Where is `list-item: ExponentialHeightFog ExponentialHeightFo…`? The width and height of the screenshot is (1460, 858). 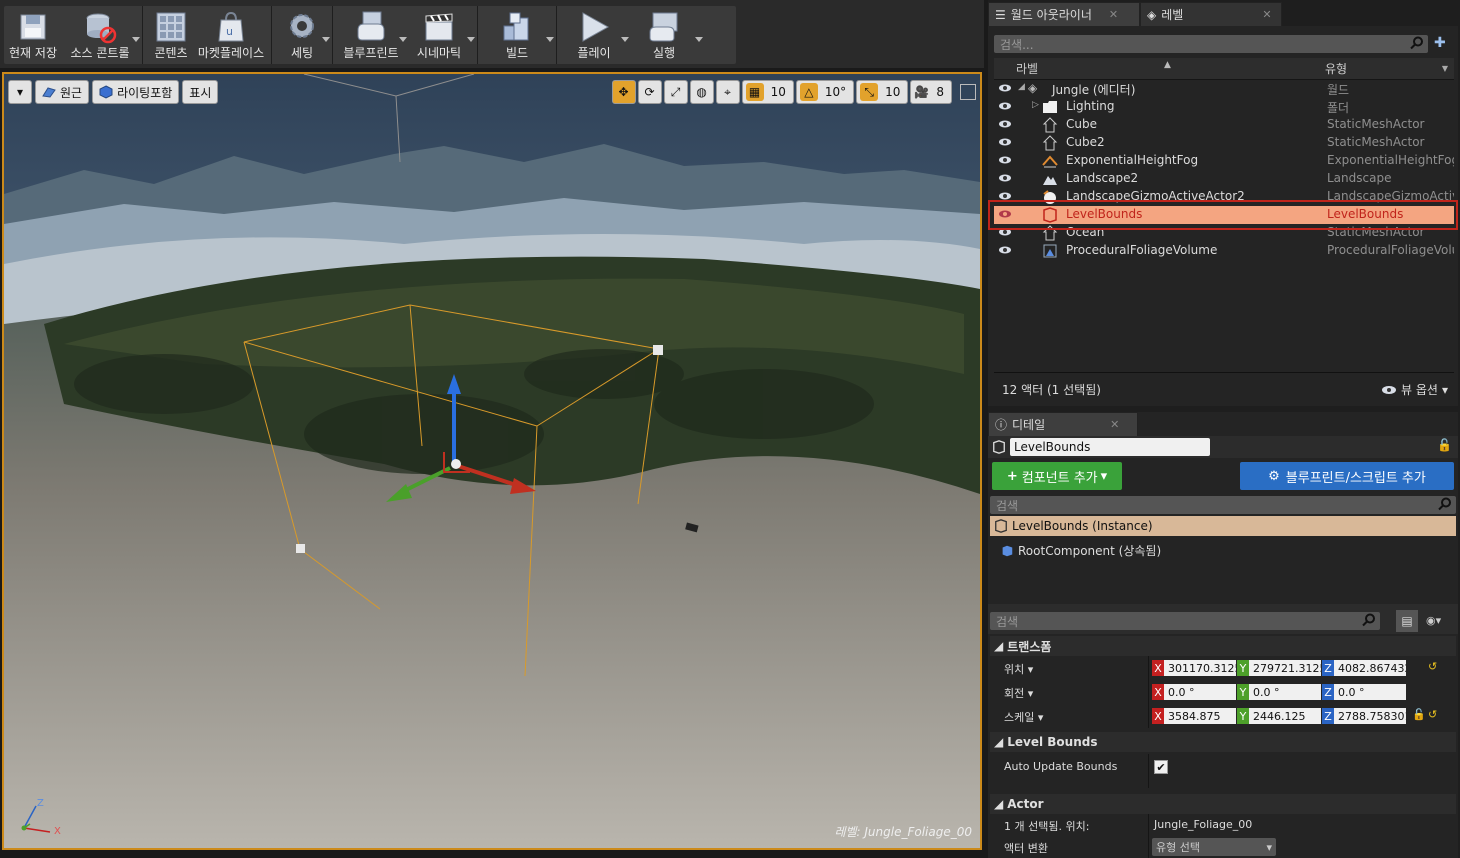
list-item: ExponentialHeightFog ExponentialHeightFo… is located at coordinates (1224, 161).